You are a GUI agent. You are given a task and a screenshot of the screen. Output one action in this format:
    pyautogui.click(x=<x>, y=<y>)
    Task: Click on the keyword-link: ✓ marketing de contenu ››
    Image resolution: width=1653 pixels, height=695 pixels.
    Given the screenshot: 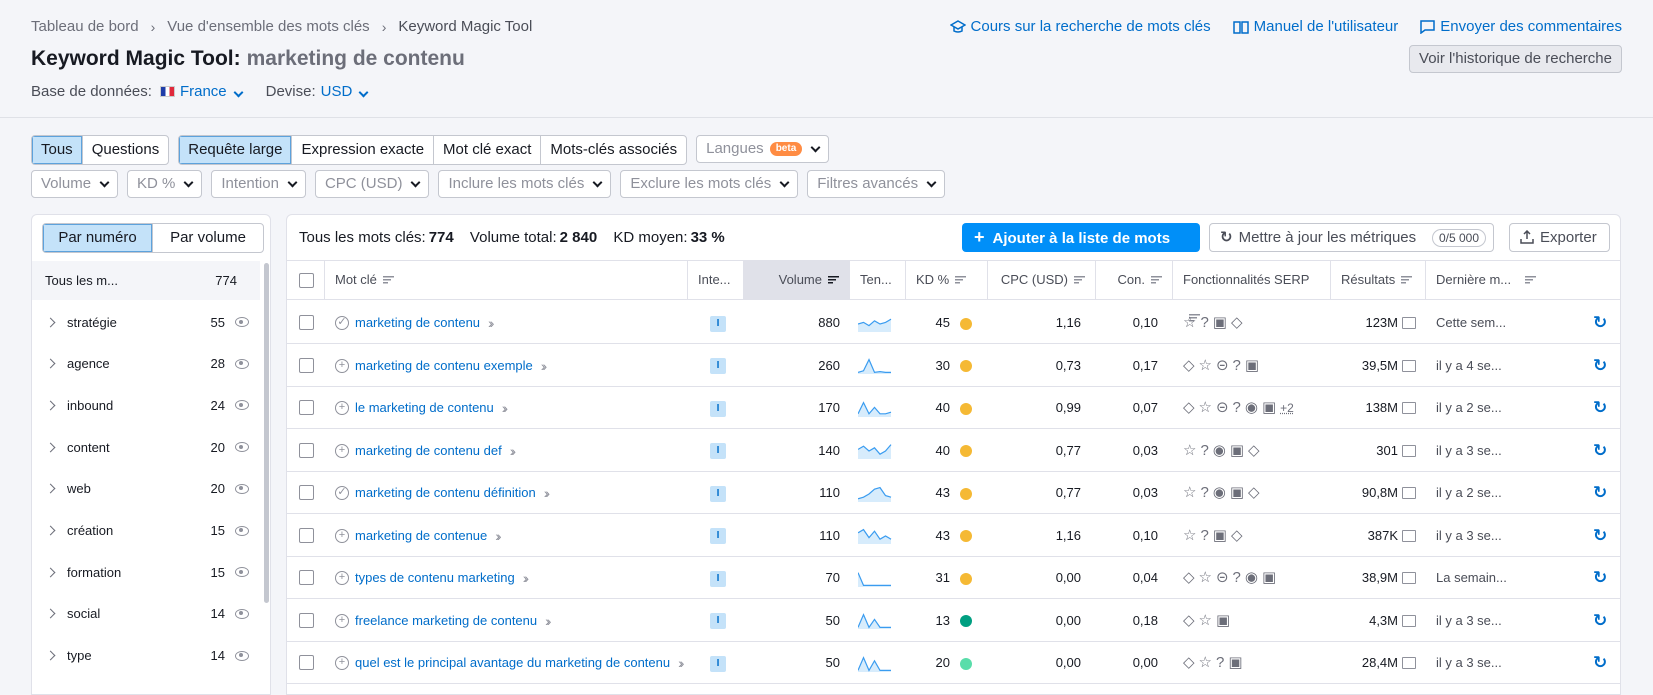 What is the action you would take?
    pyautogui.click(x=515, y=323)
    